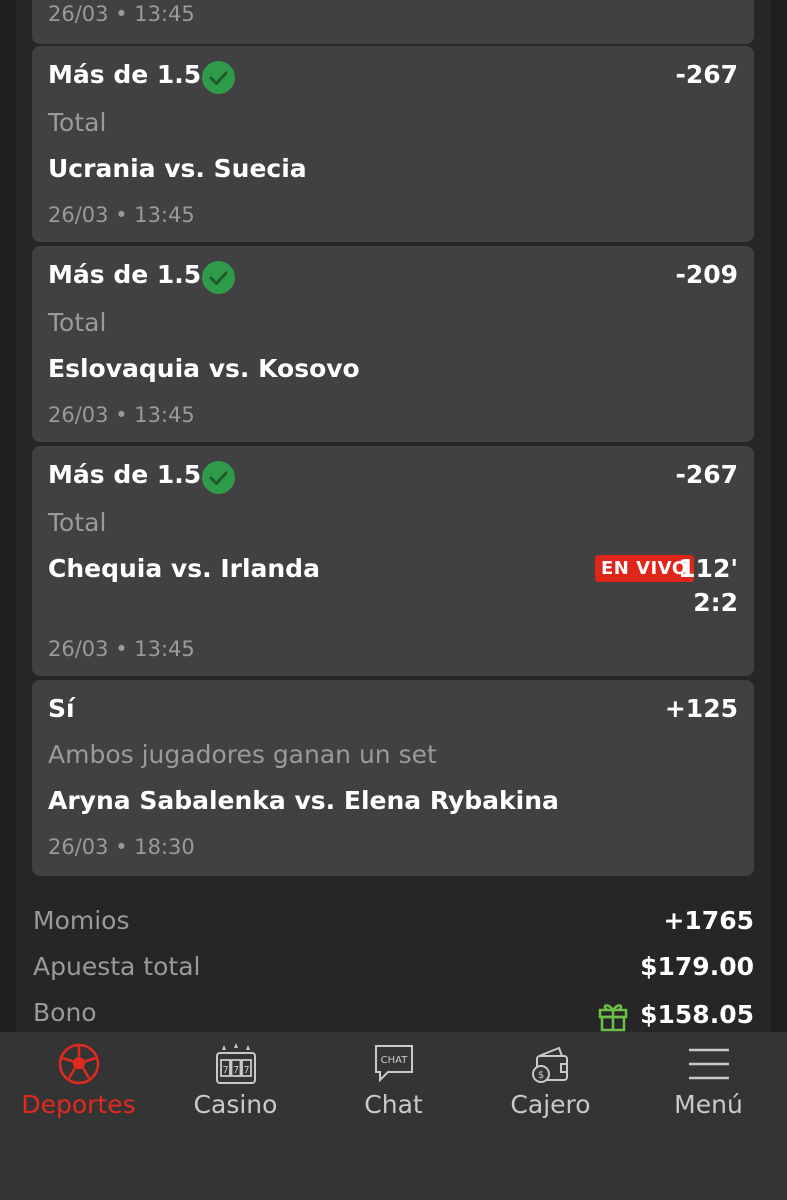 The image size is (787, 1200). What do you see at coordinates (204, 368) in the screenshot?
I see `bet-match: Eslovaquia vs. Kosovo` at bounding box center [204, 368].